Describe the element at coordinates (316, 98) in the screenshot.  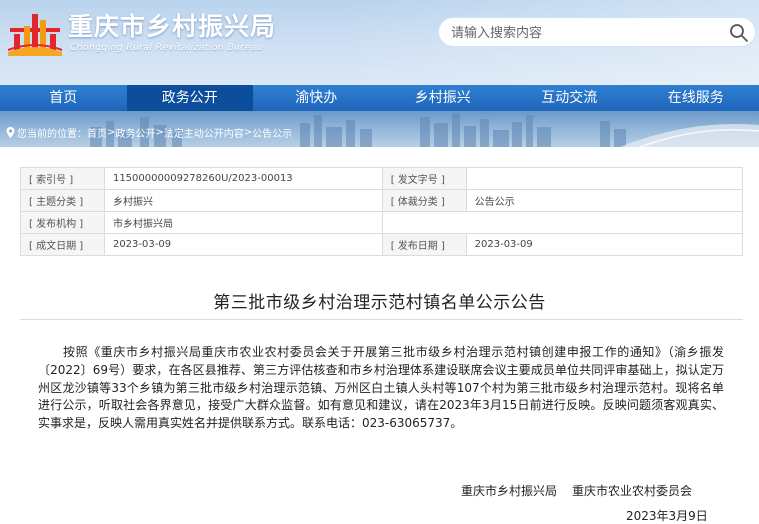
I see `nav-item-yukuaiban: 渝快办` at that location.